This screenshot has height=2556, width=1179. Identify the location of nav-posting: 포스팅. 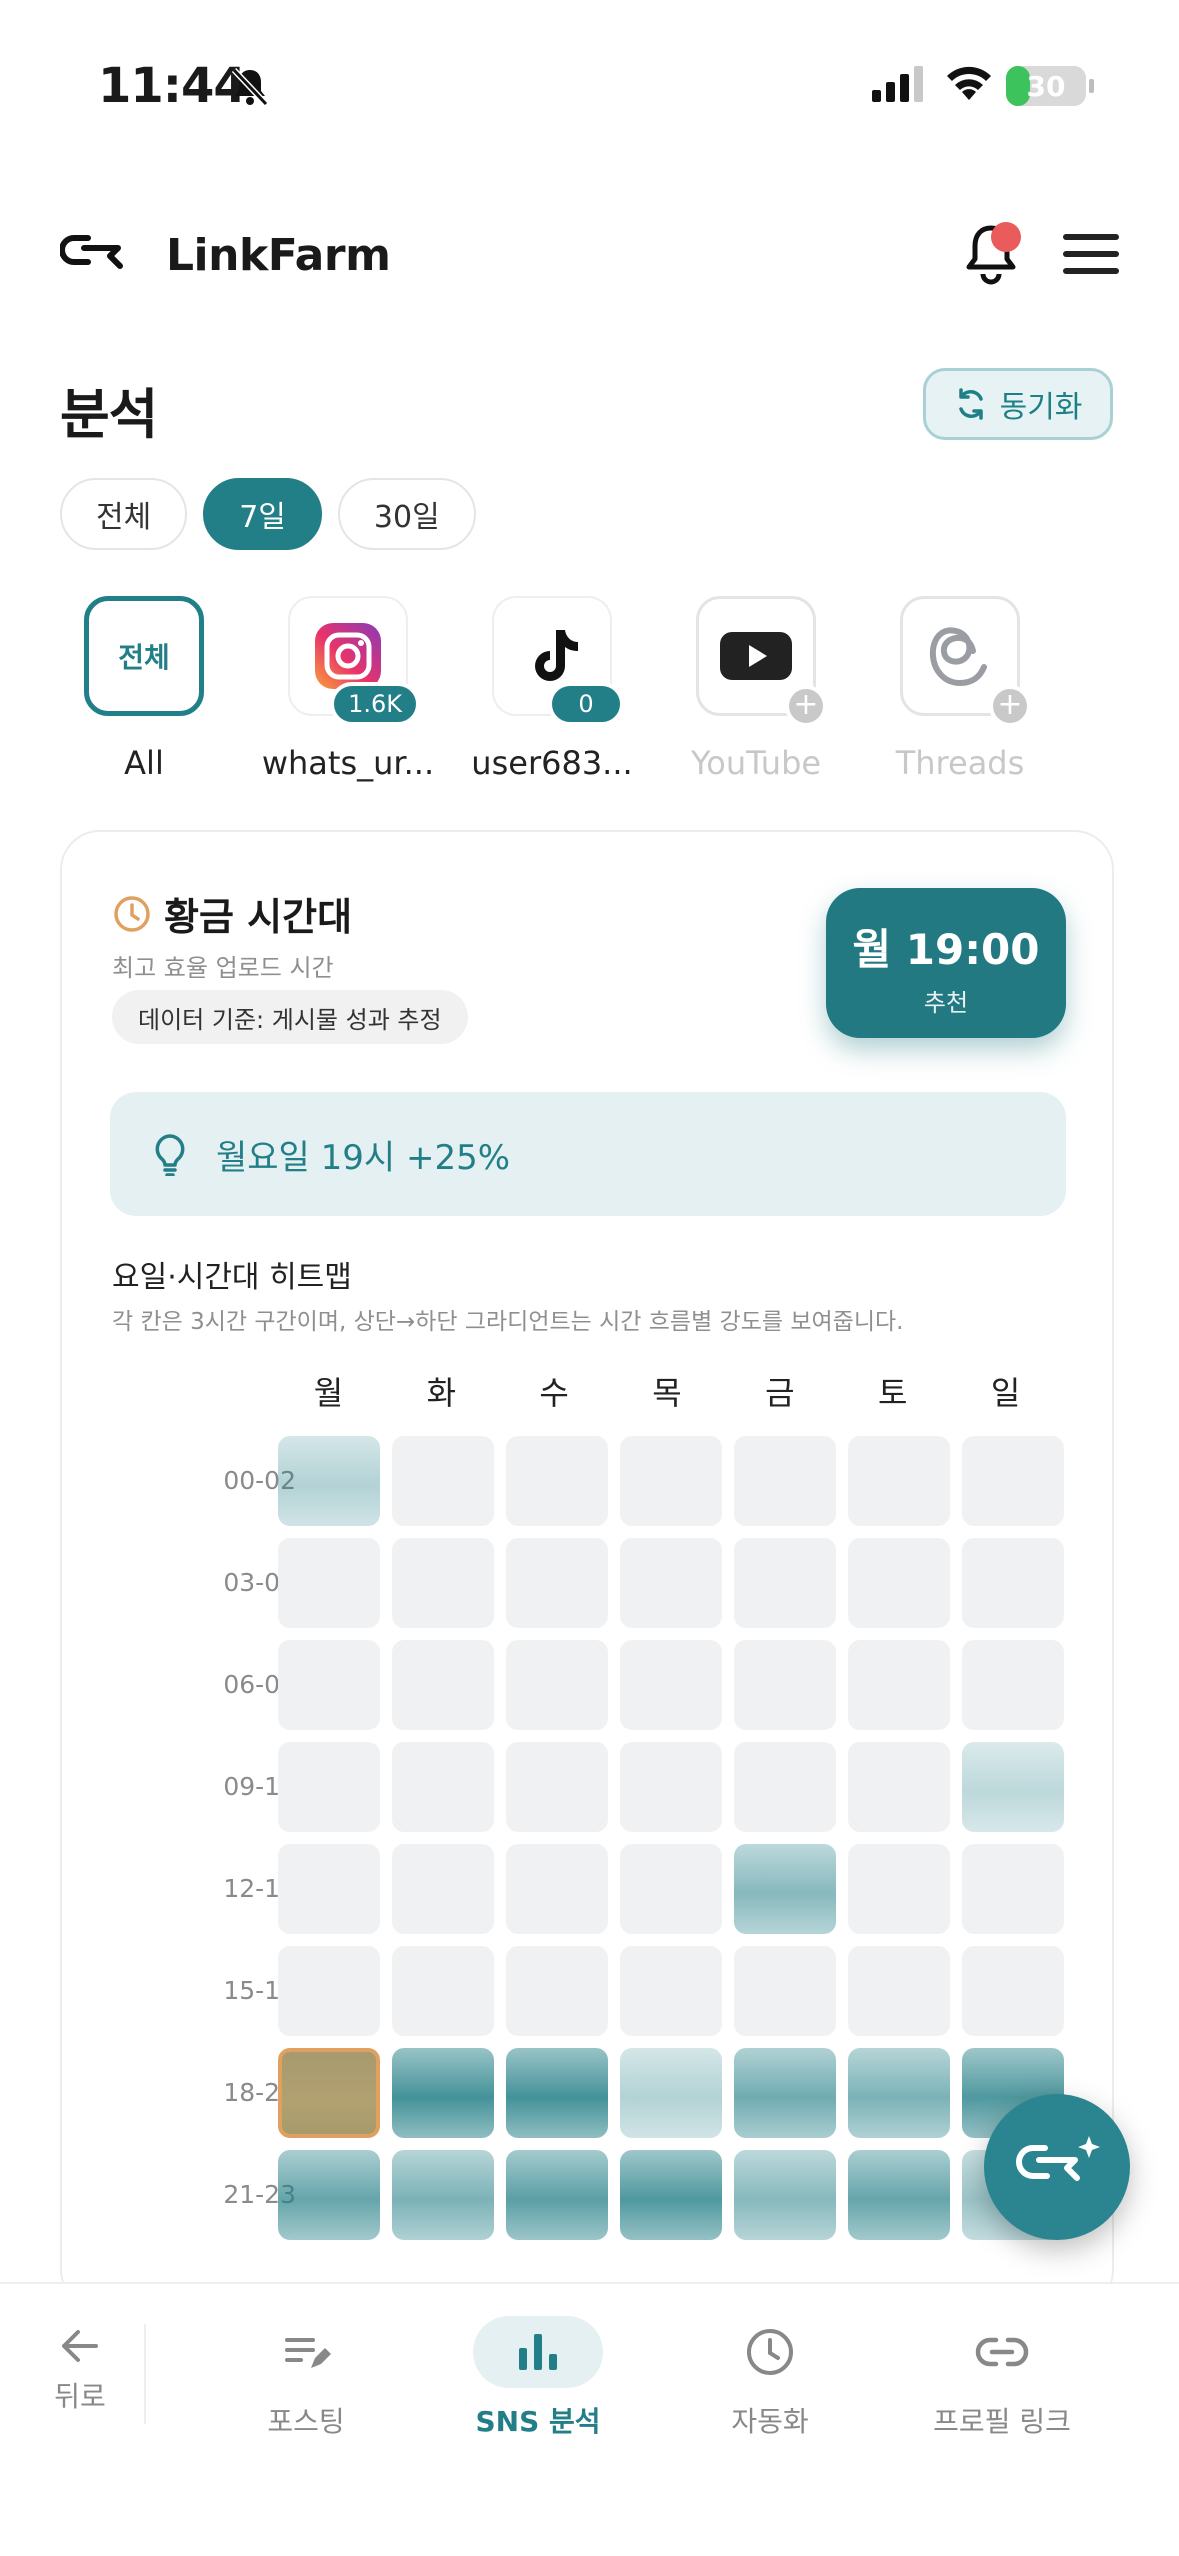
(306, 2378).